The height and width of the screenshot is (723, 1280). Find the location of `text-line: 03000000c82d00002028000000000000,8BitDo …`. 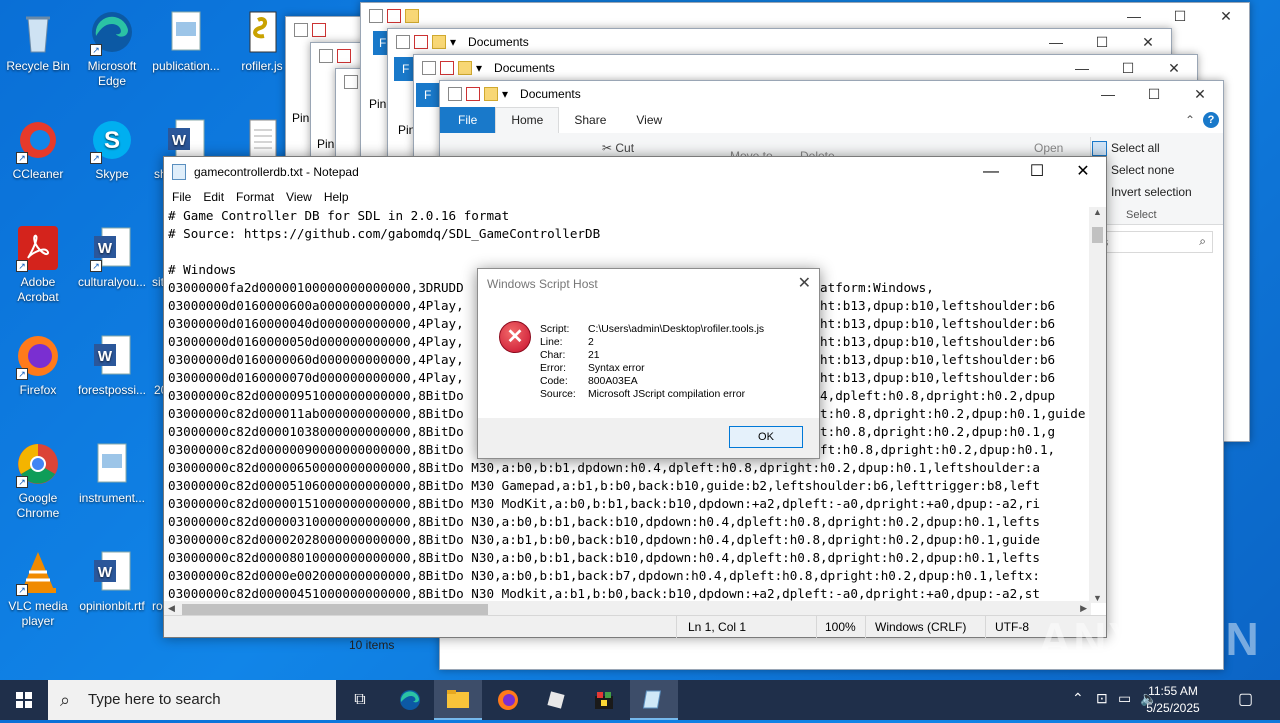

text-line: 03000000c82d00002028000000000000,8BitDo … is located at coordinates (604, 539).